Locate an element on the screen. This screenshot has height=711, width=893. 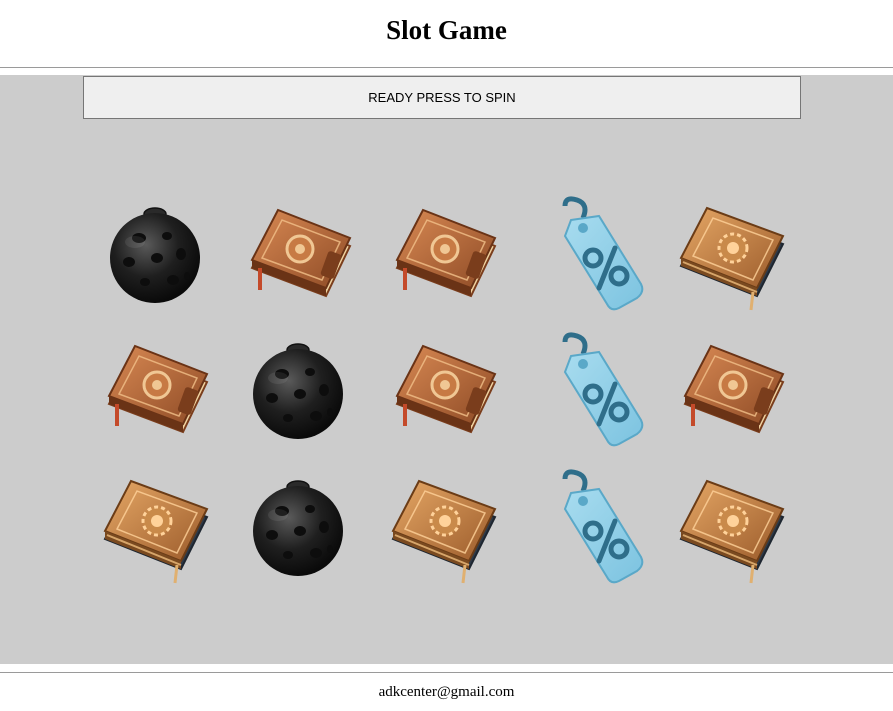
header: Slot Game is located at coordinates (446, 33).